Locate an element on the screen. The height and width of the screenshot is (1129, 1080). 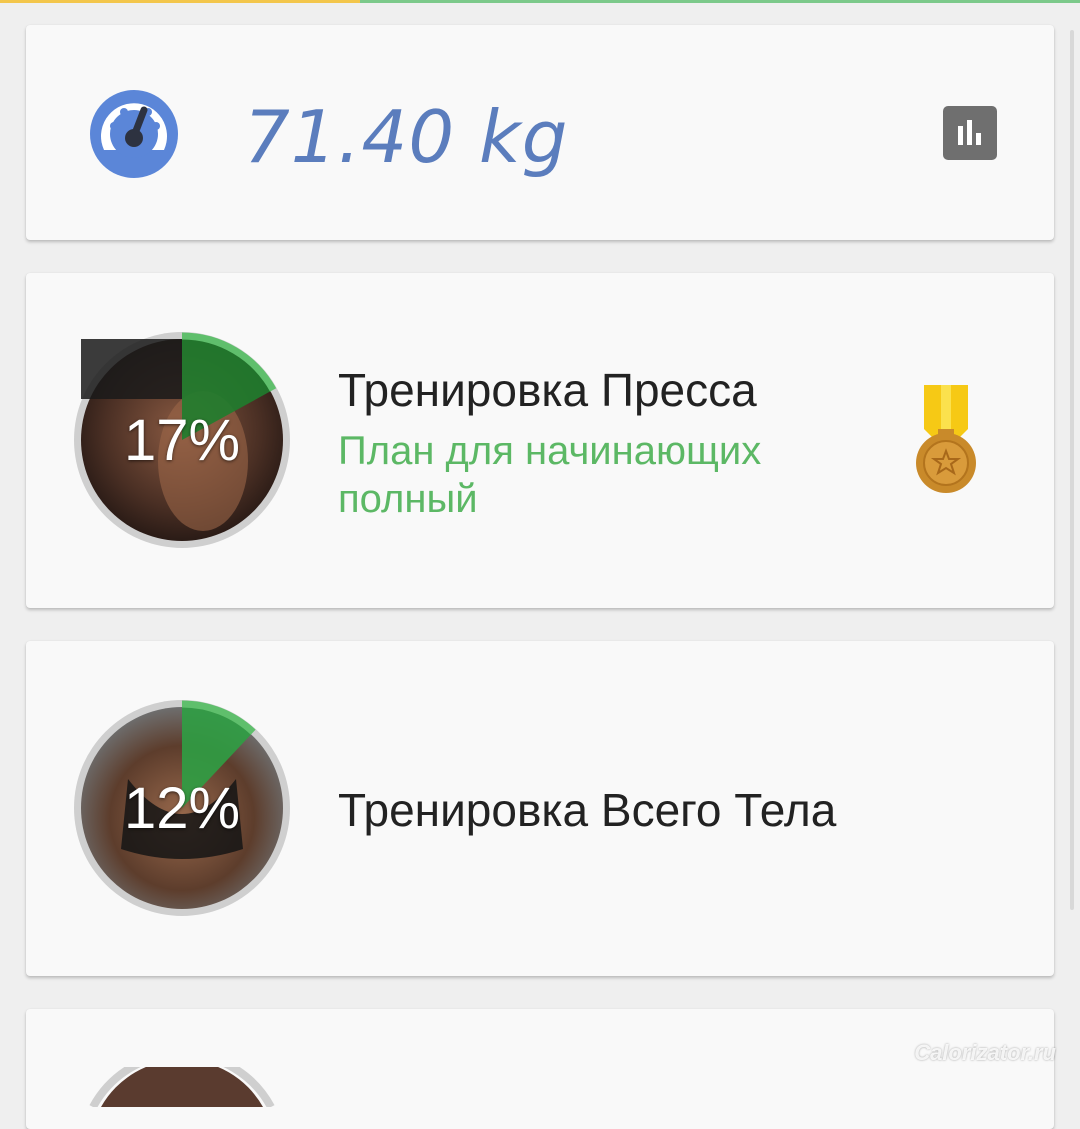
watermark: Calorizator.ru is located at coordinates (985, 1052).